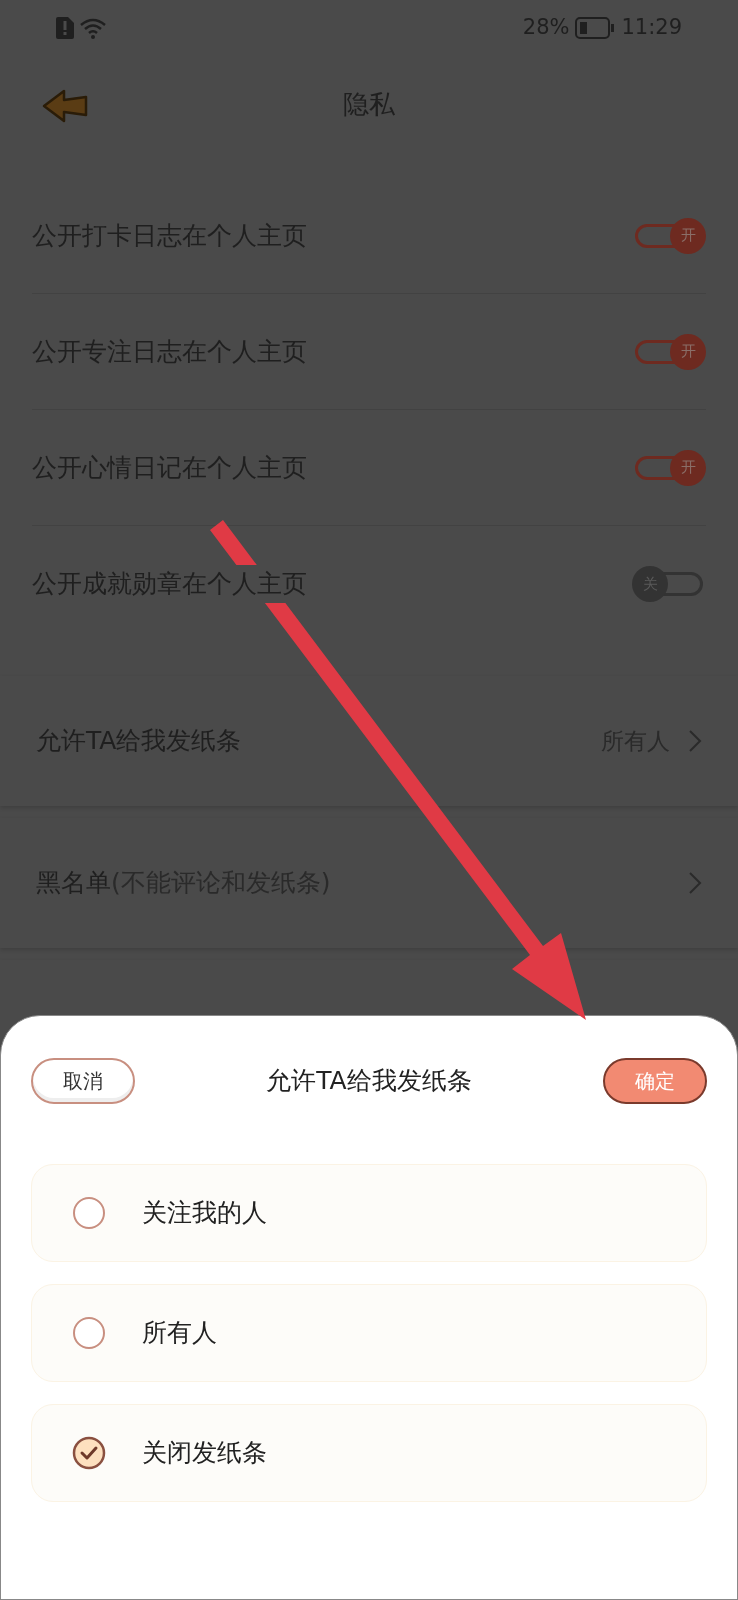  What do you see at coordinates (204, 1453) in the screenshot?
I see `option-label: 关闭发纸条` at bounding box center [204, 1453].